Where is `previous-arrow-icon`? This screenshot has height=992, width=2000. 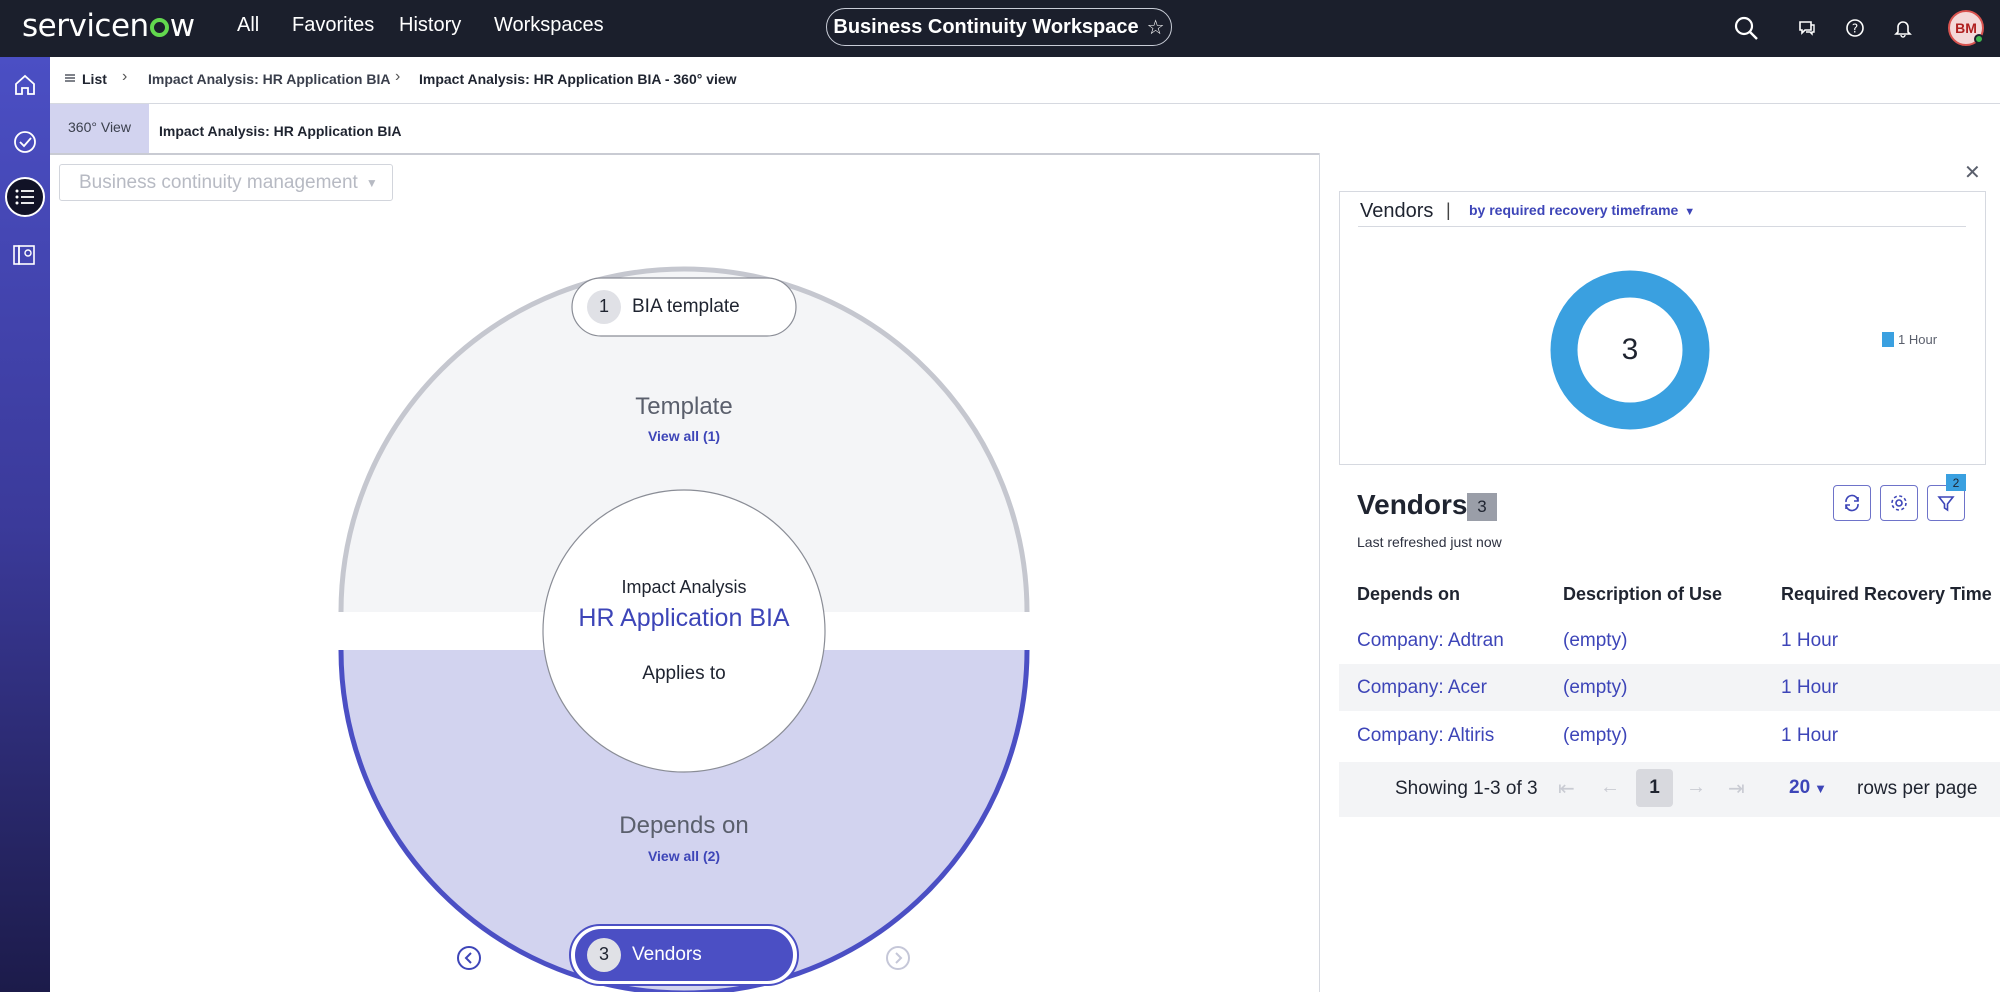
previous-arrow-icon is located at coordinates (469, 958).